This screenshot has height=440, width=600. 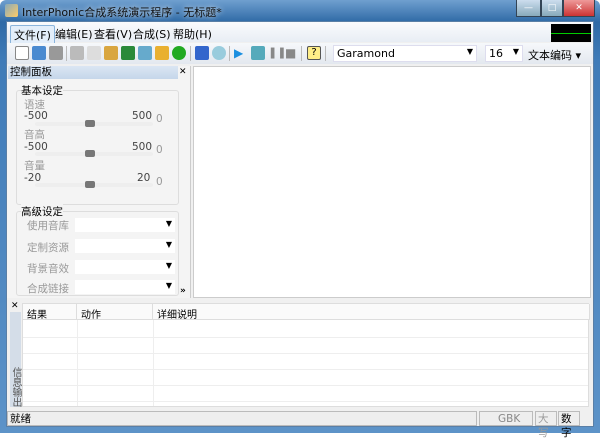 What do you see at coordinates (152, 34) in the screenshot?
I see `menu-synthesize: 合成(S)` at bounding box center [152, 34].